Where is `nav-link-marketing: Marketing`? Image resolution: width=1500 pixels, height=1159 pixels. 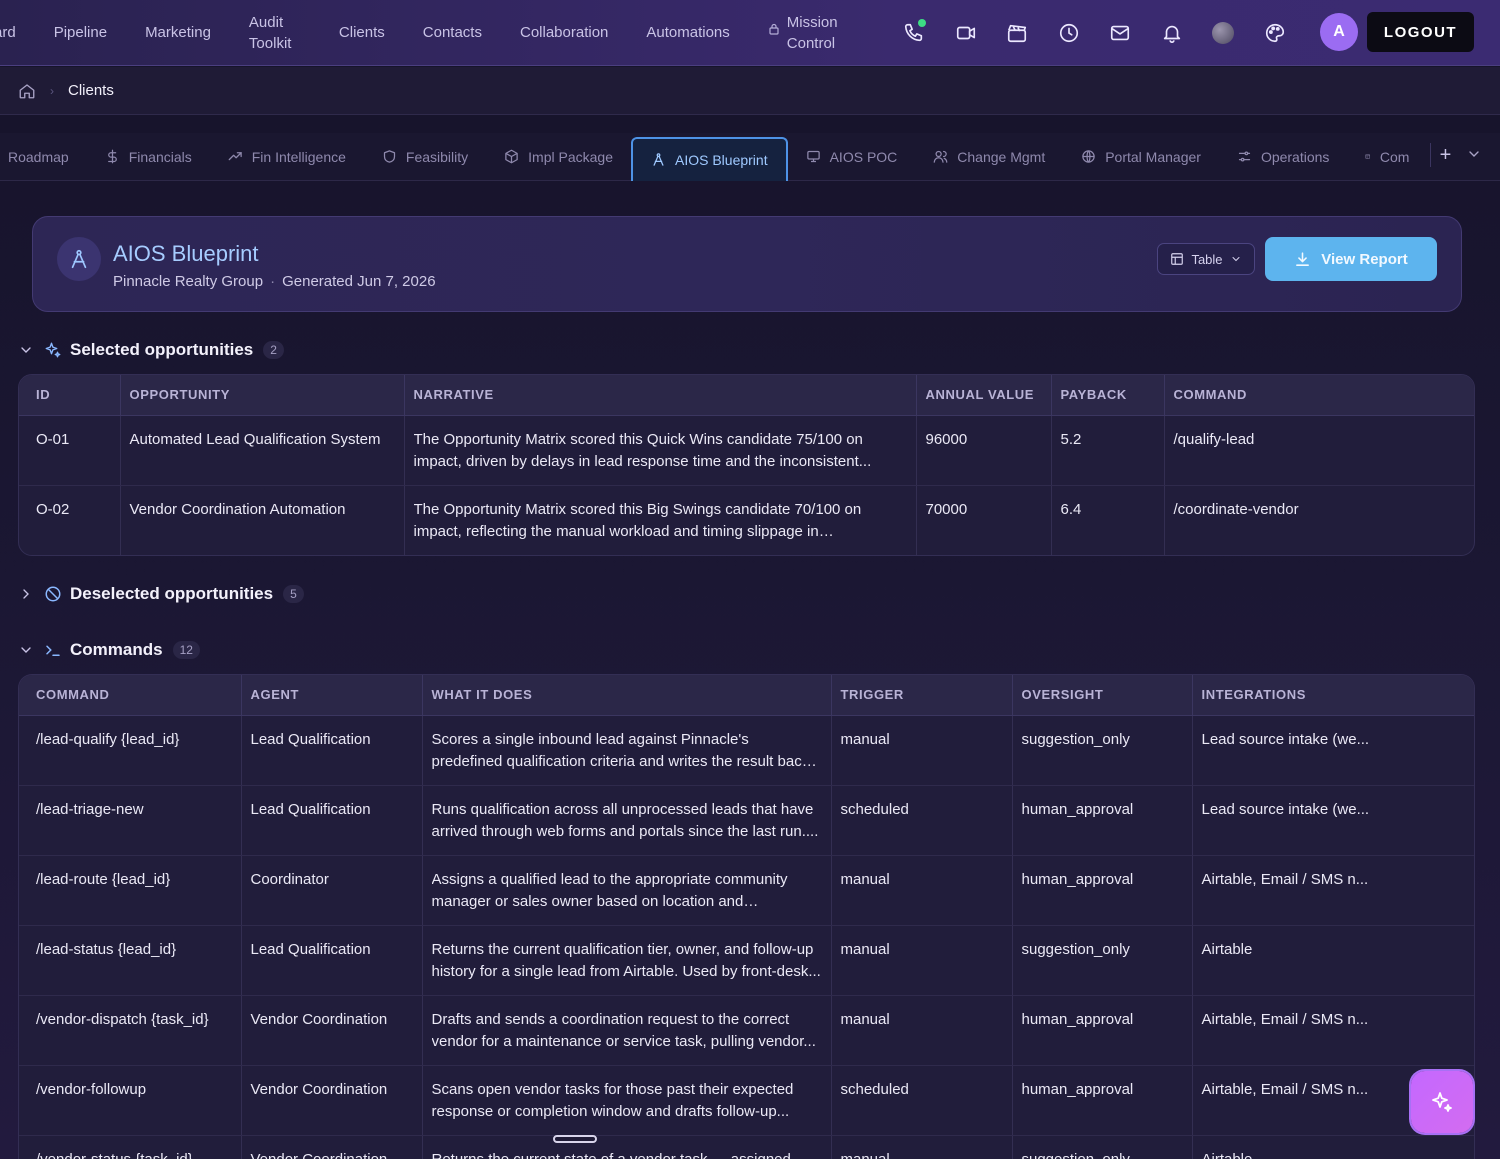 nav-link-marketing: Marketing is located at coordinates (178, 32).